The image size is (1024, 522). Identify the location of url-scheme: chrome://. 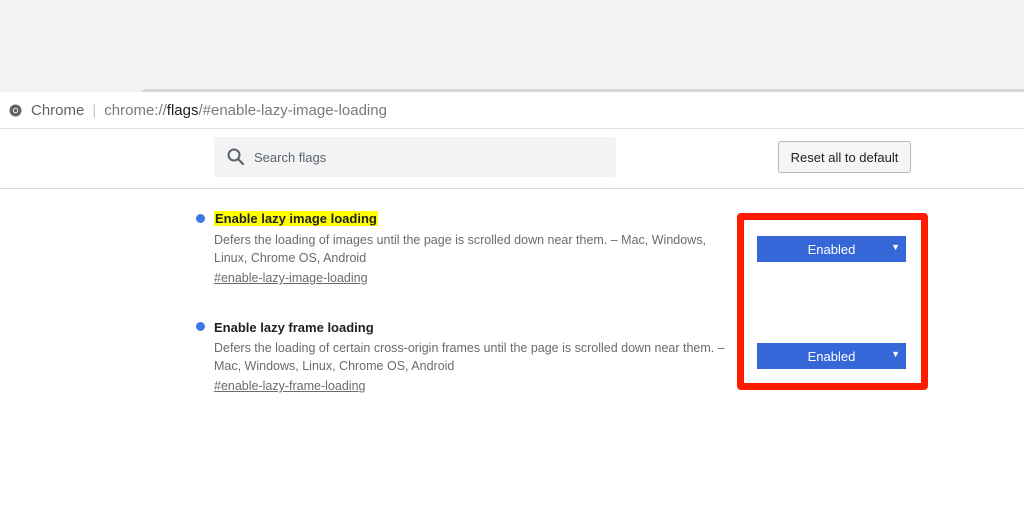
(135, 110).